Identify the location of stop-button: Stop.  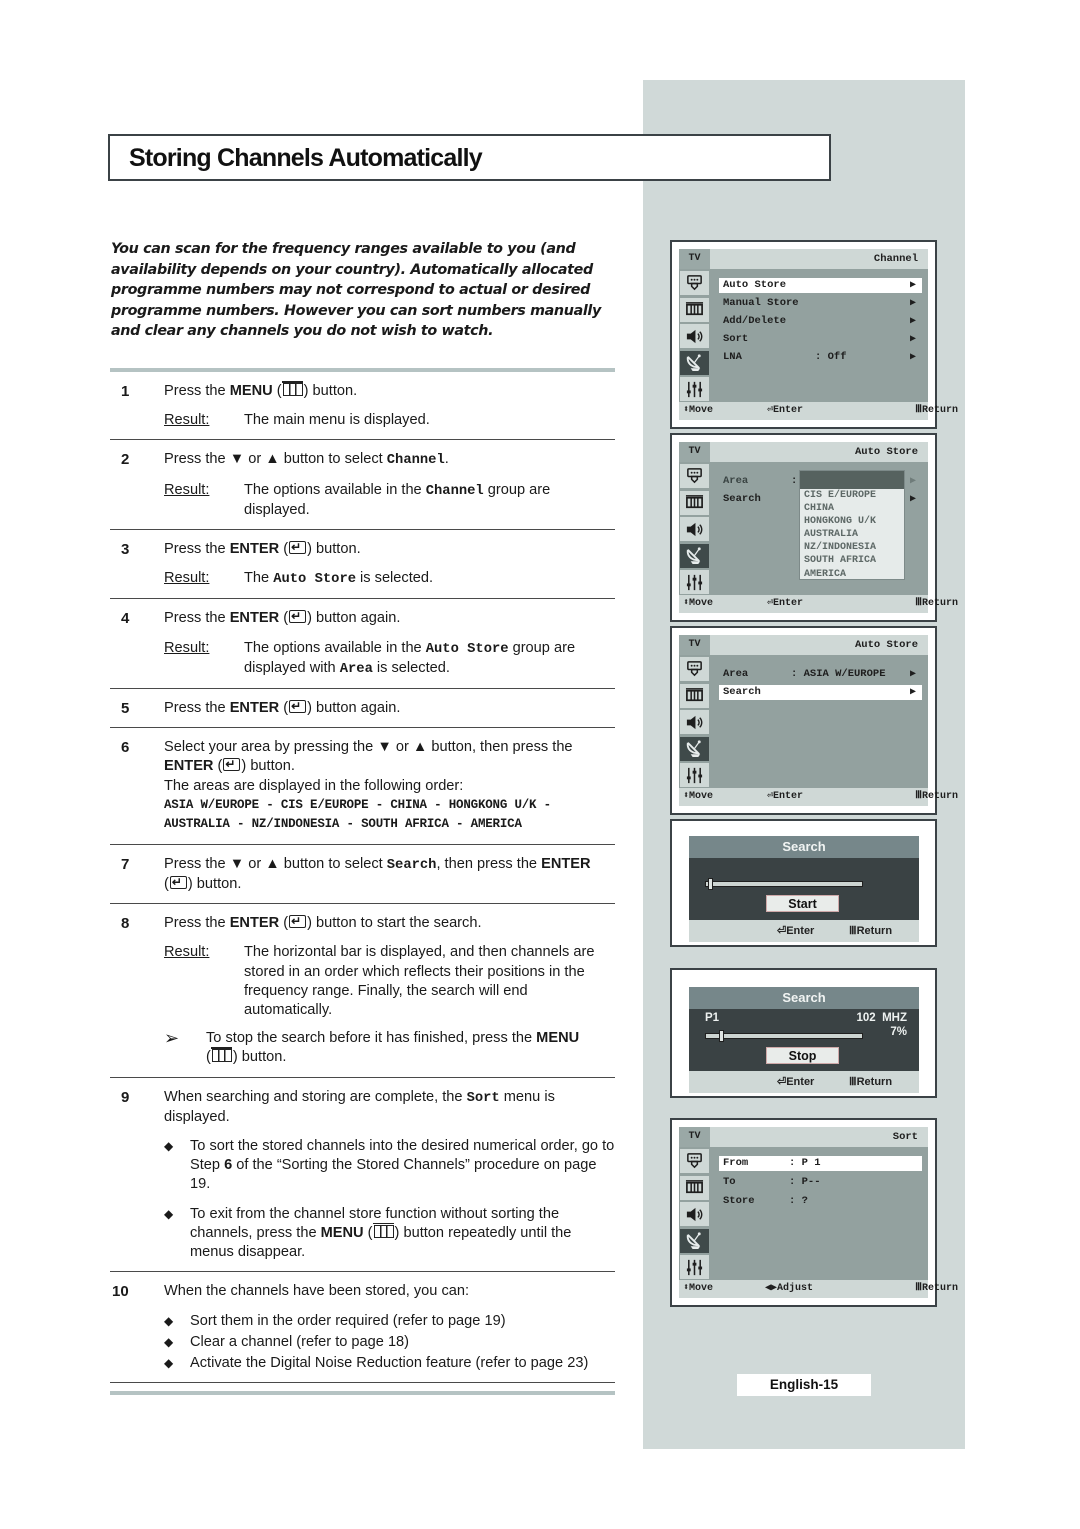
(802, 1055).